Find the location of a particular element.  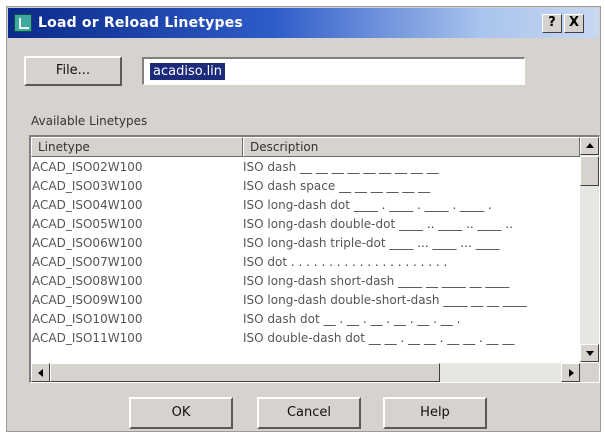

column-header-linetype: Linetype is located at coordinates (137, 147).